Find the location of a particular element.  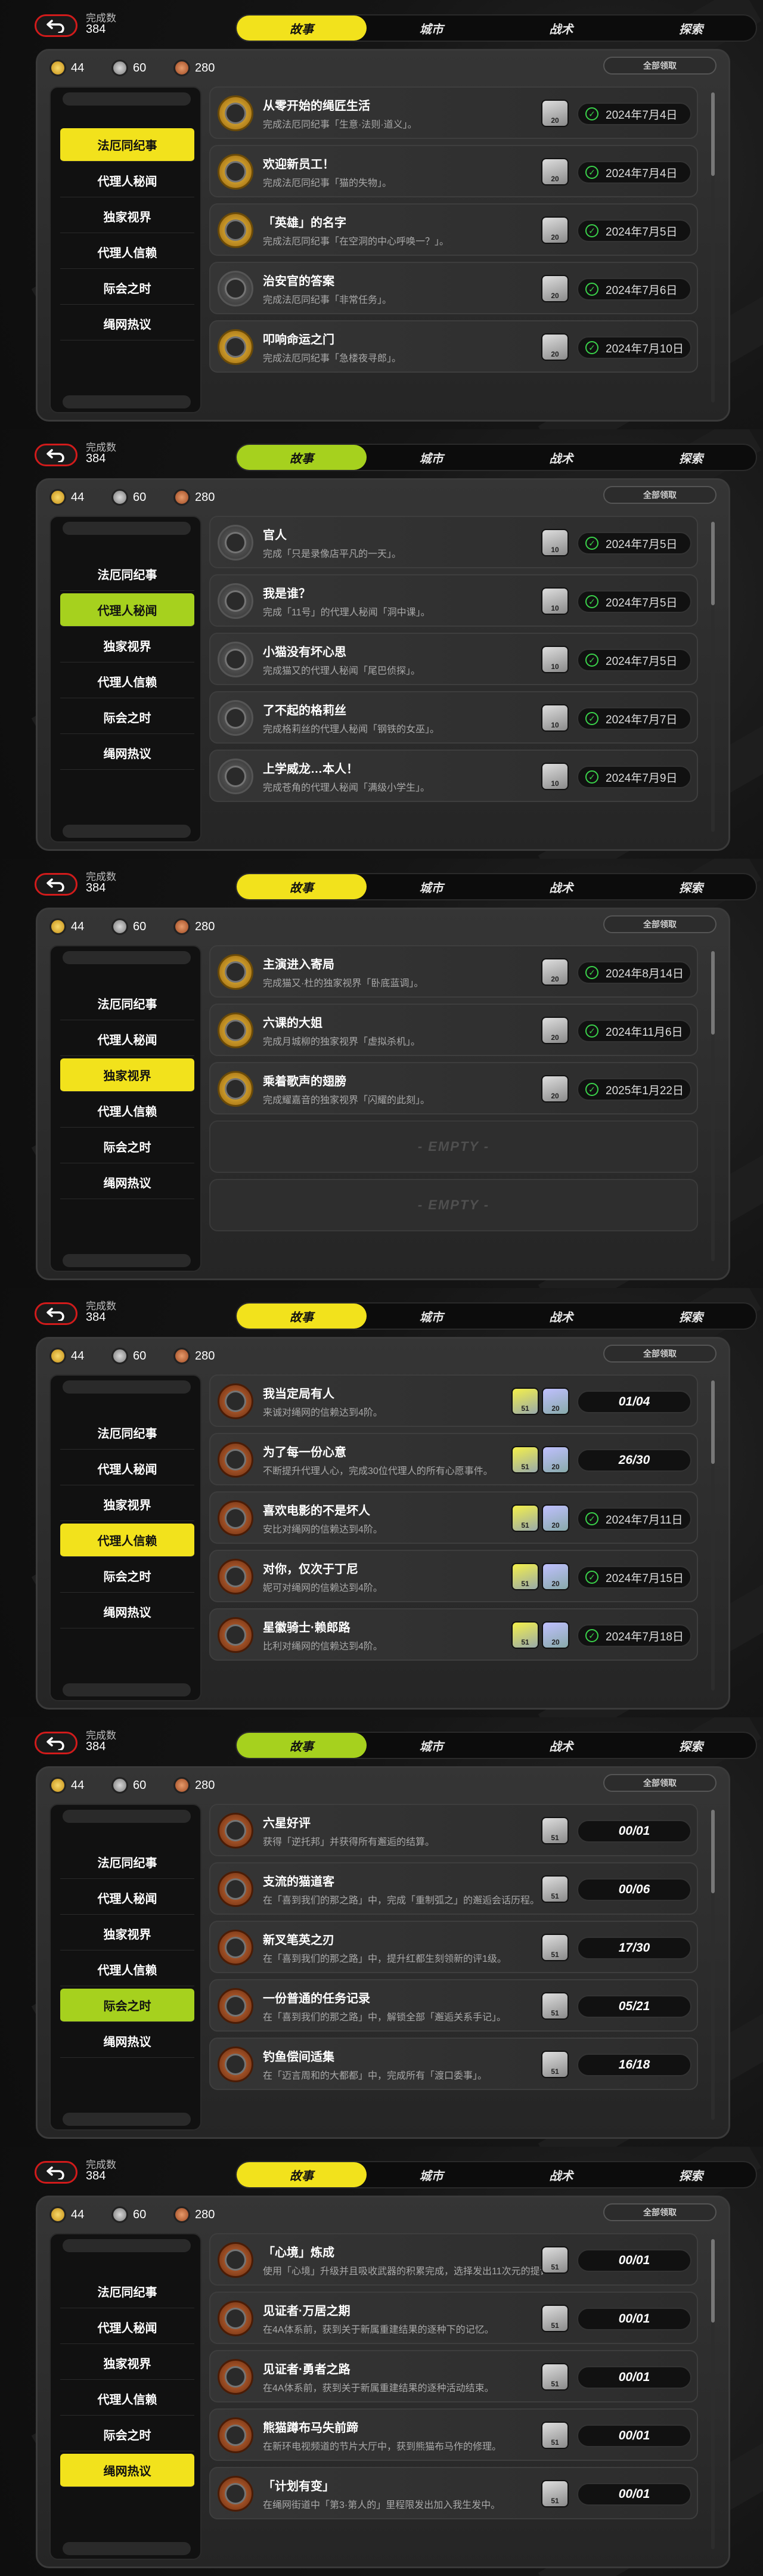

achievement-row: 钓鱼偿间适集 在「迈言周和的大都都」中，完成所有「渡口委事」。 51 16/18 is located at coordinates (453, 2064).